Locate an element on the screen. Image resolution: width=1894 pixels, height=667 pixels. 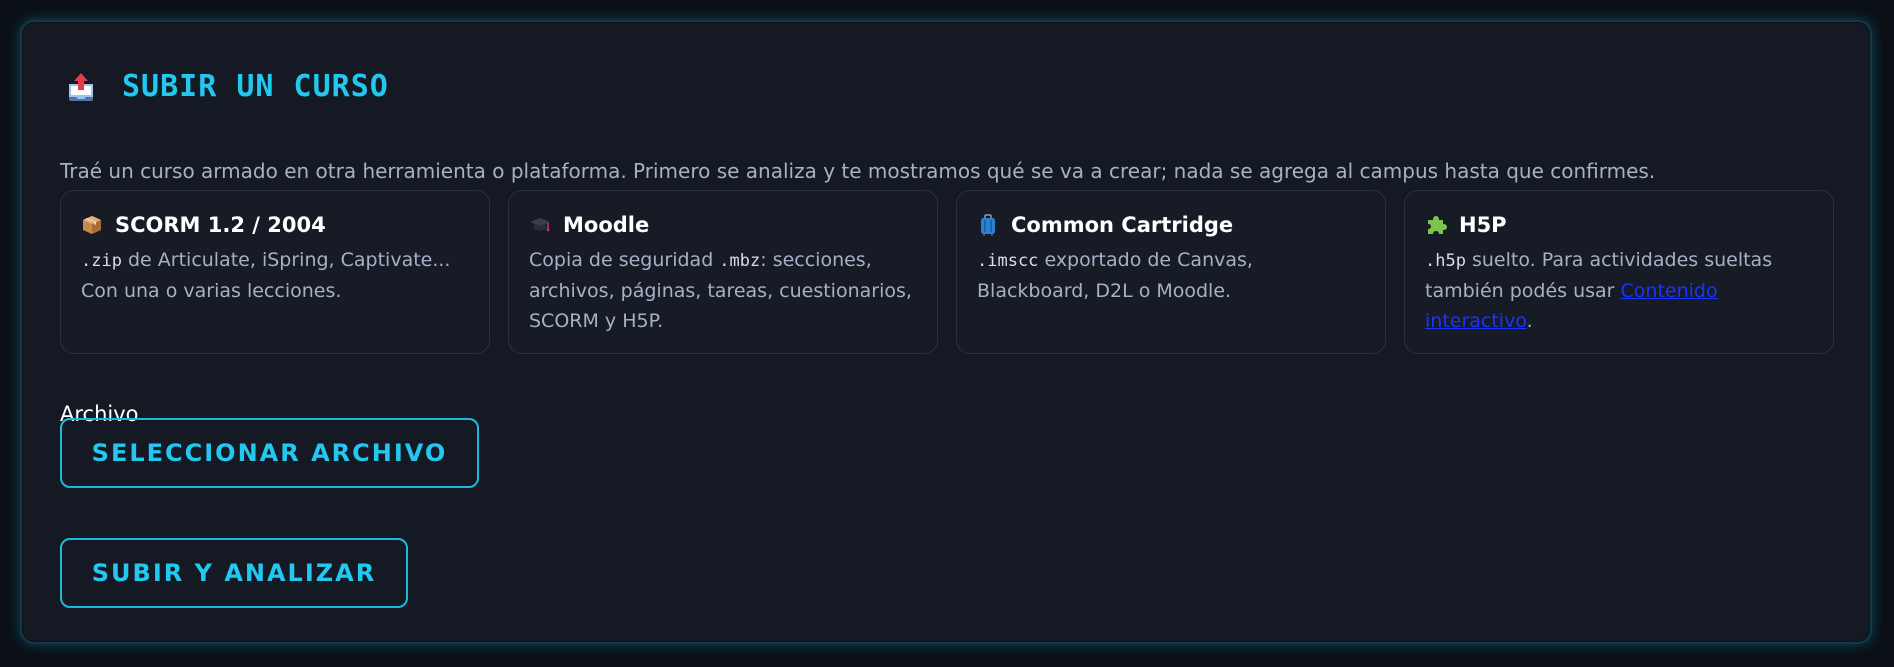
format-title: SCORM 1.2 / 2004 is located at coordinates (220, 225).